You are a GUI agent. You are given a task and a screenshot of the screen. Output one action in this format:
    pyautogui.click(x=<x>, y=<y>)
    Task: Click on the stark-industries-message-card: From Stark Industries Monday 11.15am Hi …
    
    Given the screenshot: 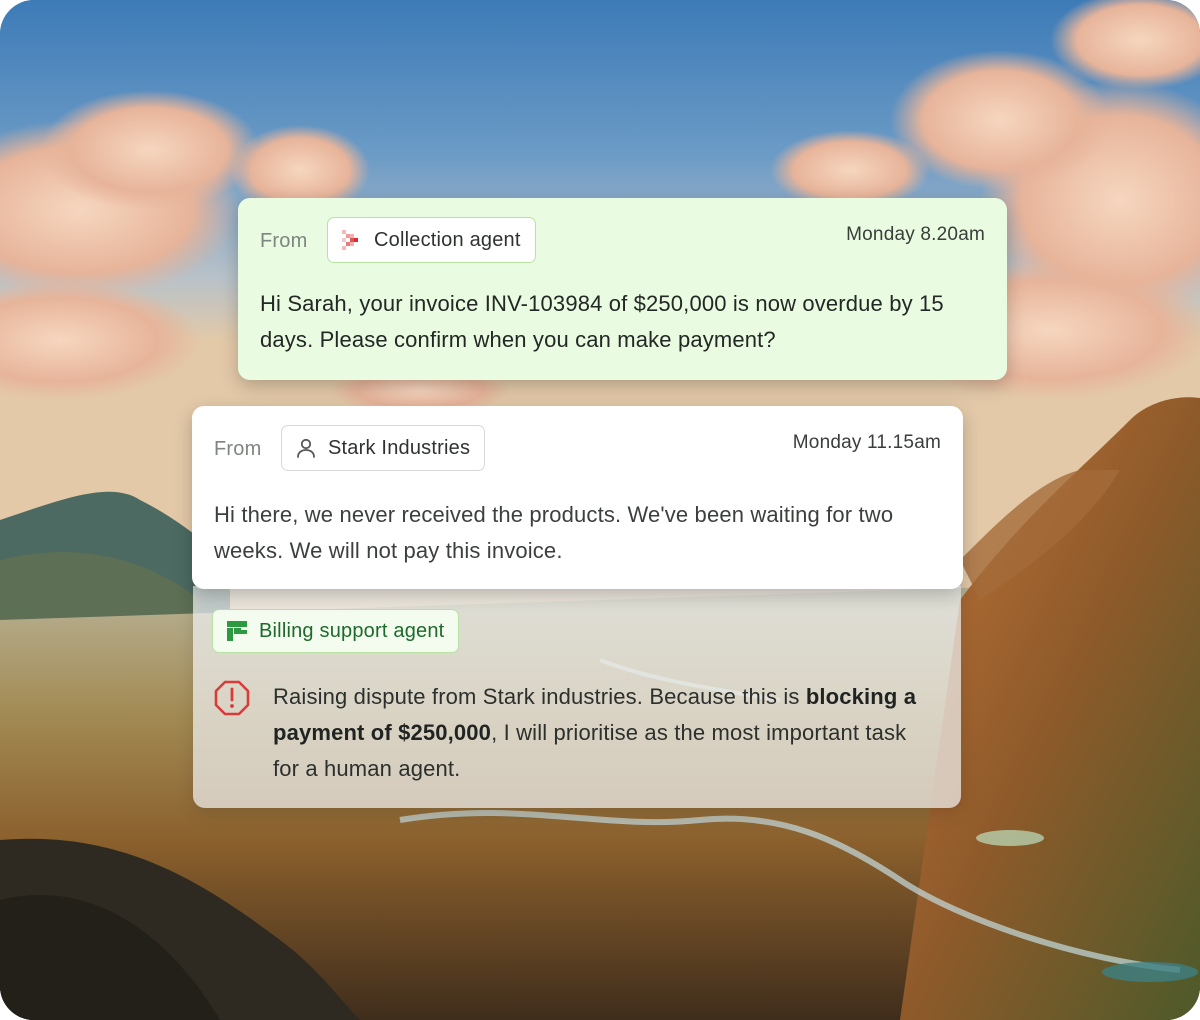 What is the action you would take?
    pyautogui.click(x=577, y=497)
    